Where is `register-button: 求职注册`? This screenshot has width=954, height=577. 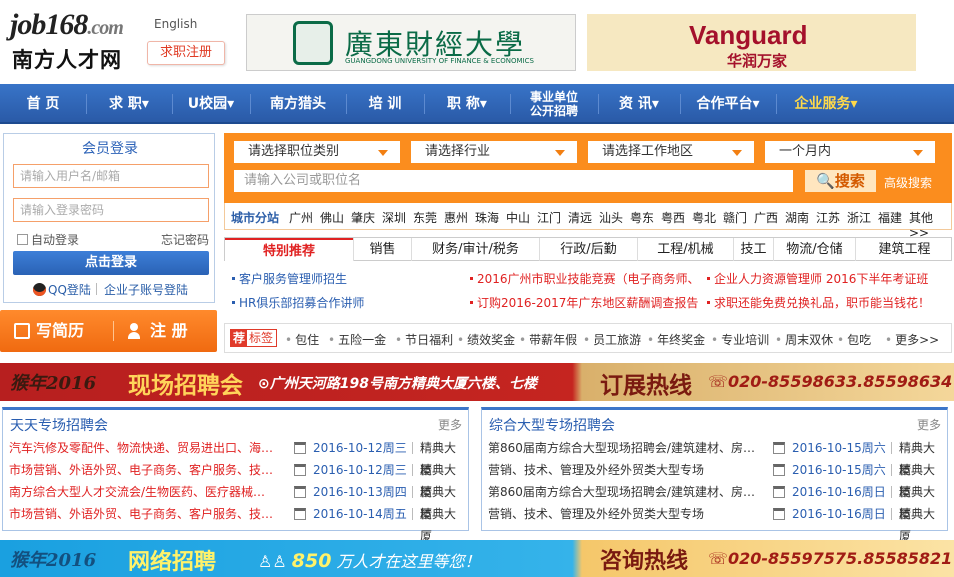 register-button: 求职注册 is located at coordinates (186, 53).